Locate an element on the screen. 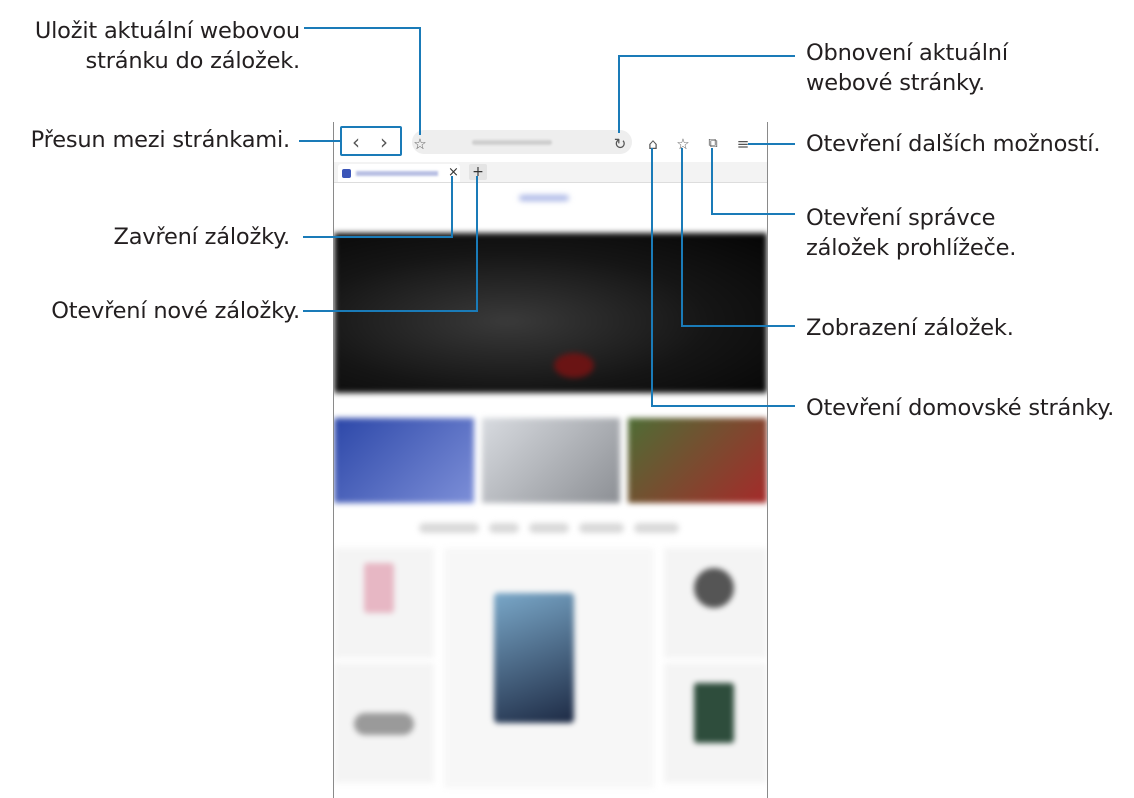  address-bar is located at coordinates (522, 142).